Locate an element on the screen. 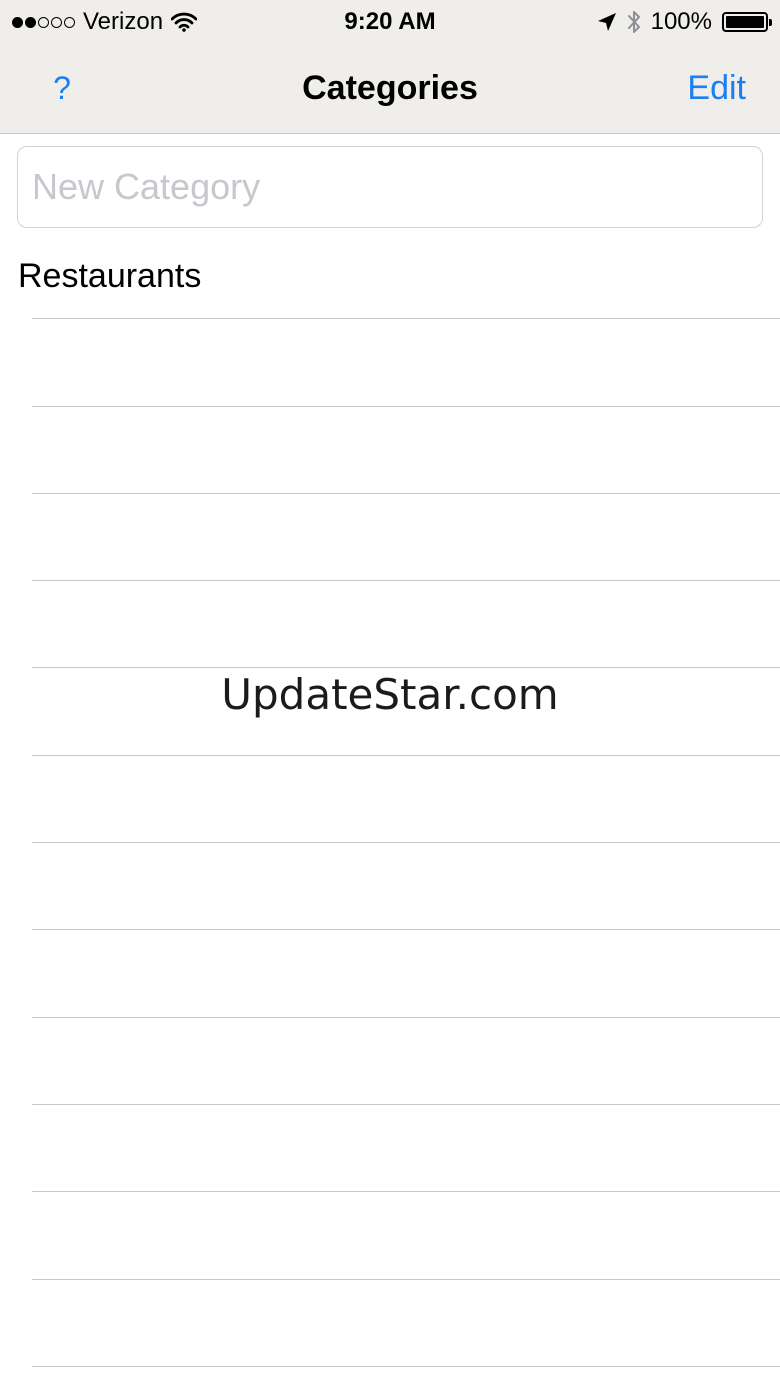  battery-level is located at coordinates (745, 22).